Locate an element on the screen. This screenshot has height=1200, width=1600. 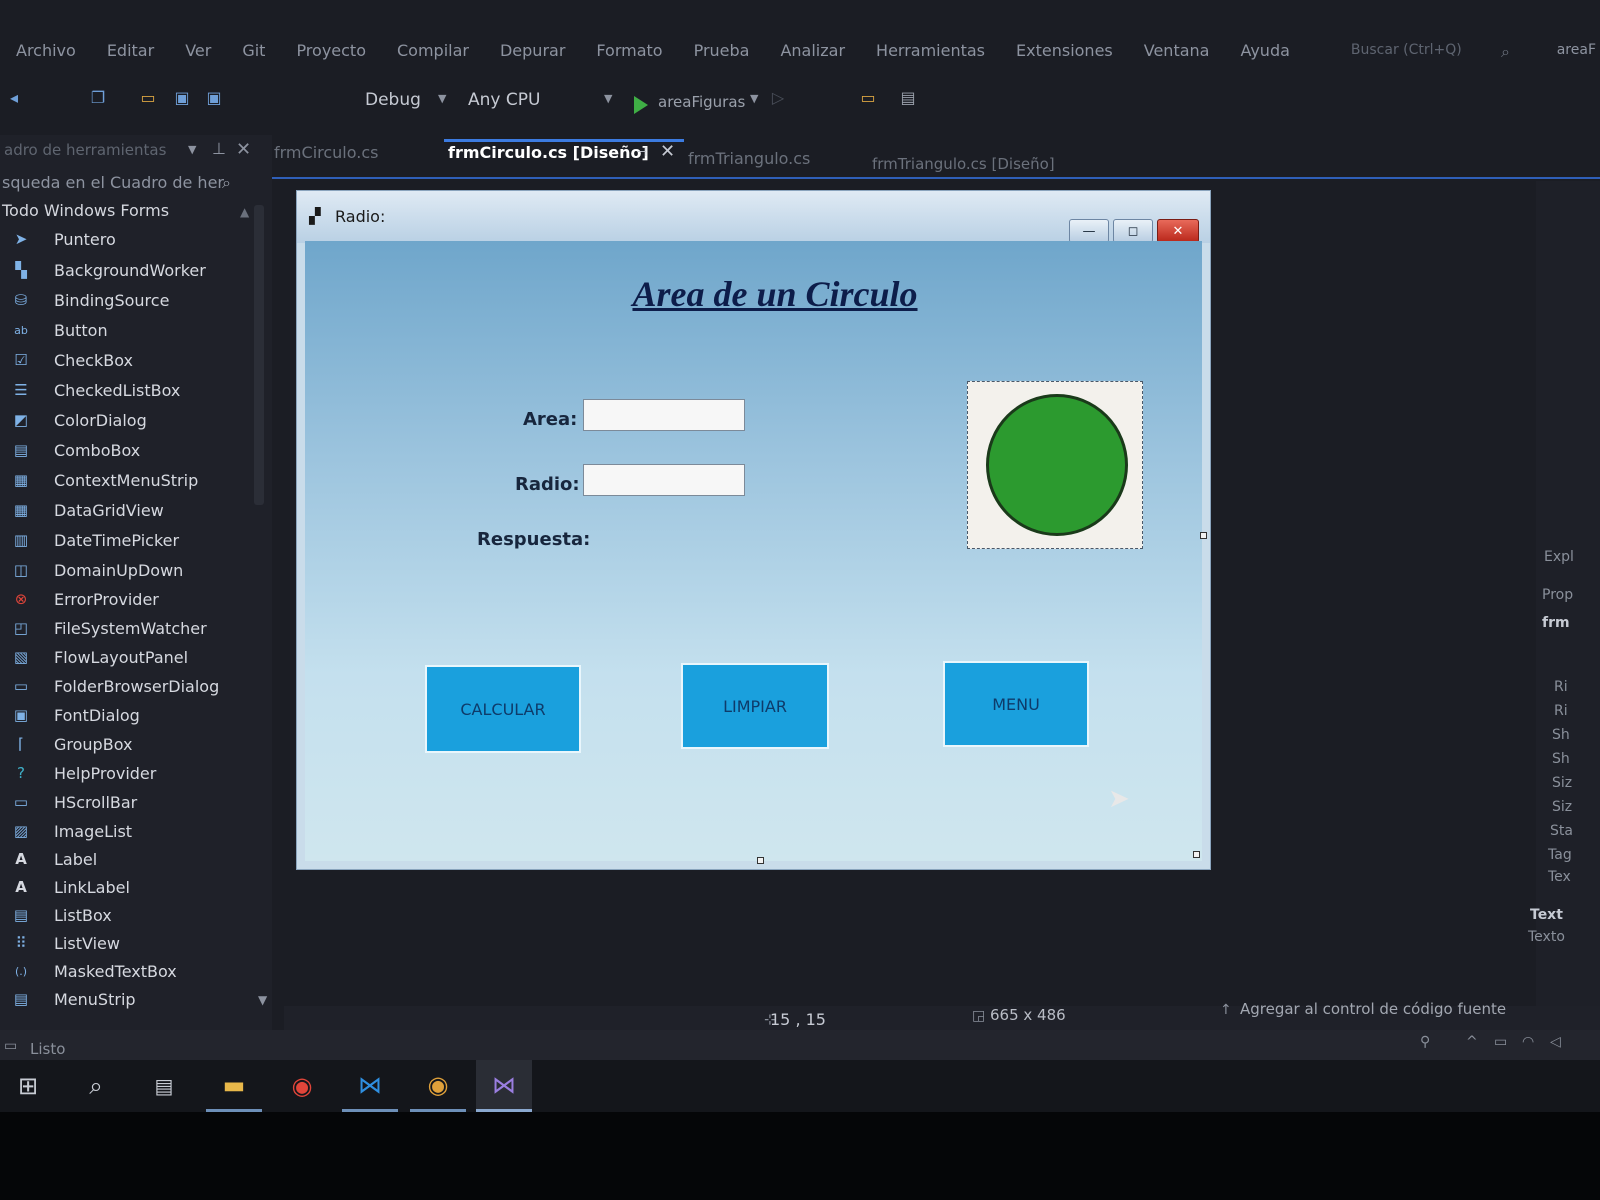
toolbox-item: ⌈ GroupBox is located at coordinates (126, 744).